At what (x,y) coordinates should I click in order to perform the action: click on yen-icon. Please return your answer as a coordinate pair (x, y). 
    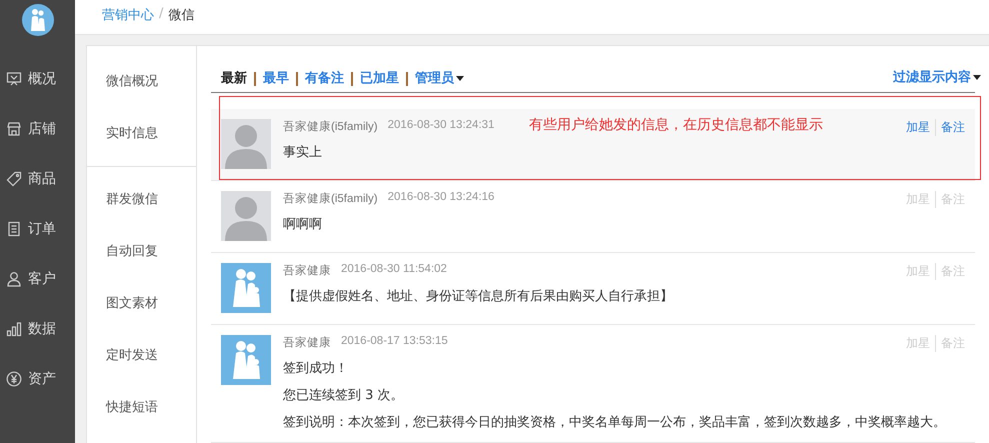
    Looking at the image, I should click on (14, 379).